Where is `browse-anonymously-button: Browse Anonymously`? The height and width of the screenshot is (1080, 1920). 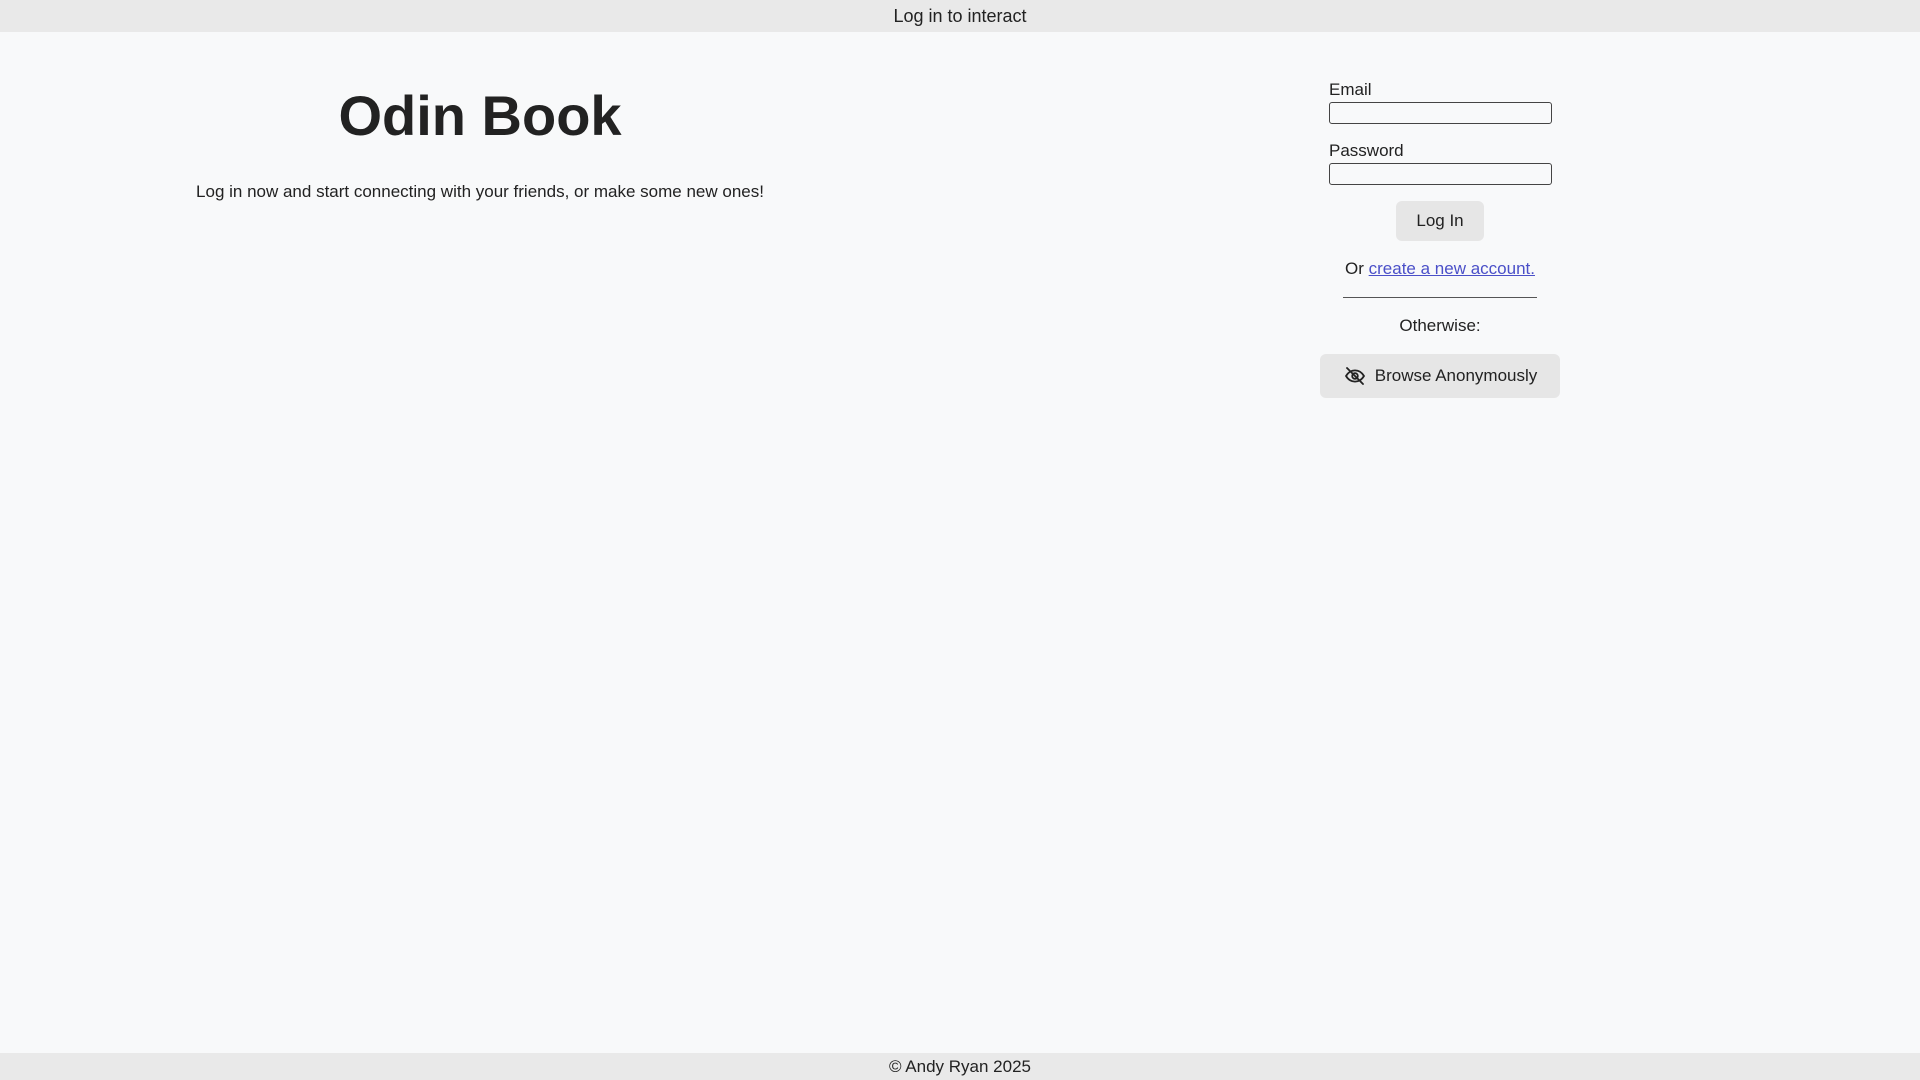 browse-anonymously-button: Browse Anonymously is located at coordinates (1440, 376).